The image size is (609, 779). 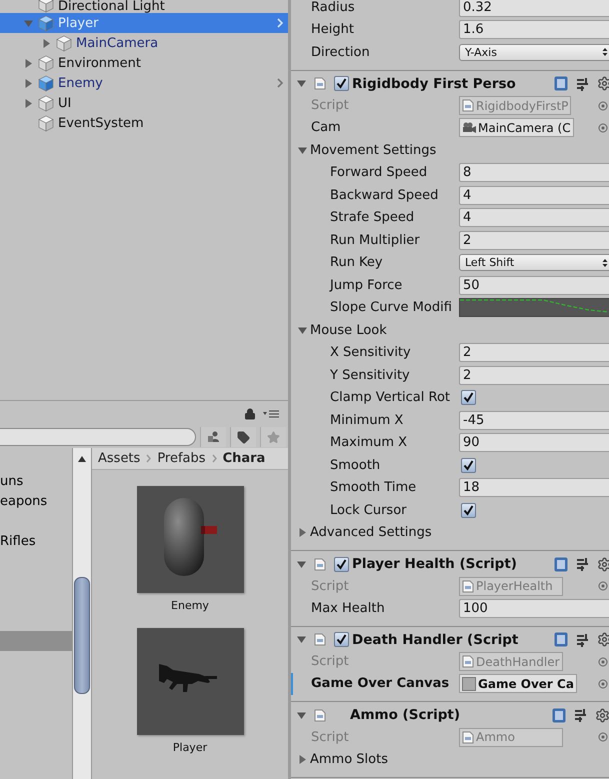 I want to click on hierarchy-item: EventSystem, so click(x=144, y=123).